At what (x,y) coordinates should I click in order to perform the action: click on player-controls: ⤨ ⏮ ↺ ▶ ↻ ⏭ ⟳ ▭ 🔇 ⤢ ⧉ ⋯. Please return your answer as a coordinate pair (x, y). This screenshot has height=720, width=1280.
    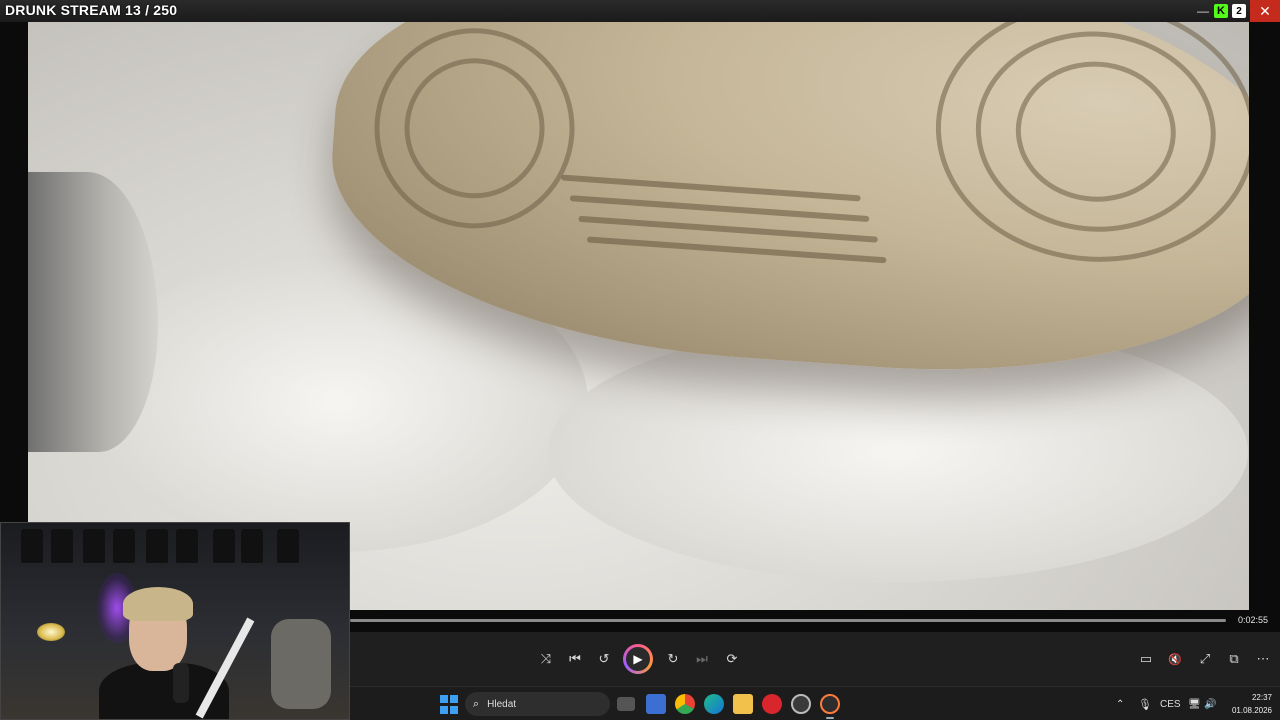
    Looking at the image, I should click on (815, 659).